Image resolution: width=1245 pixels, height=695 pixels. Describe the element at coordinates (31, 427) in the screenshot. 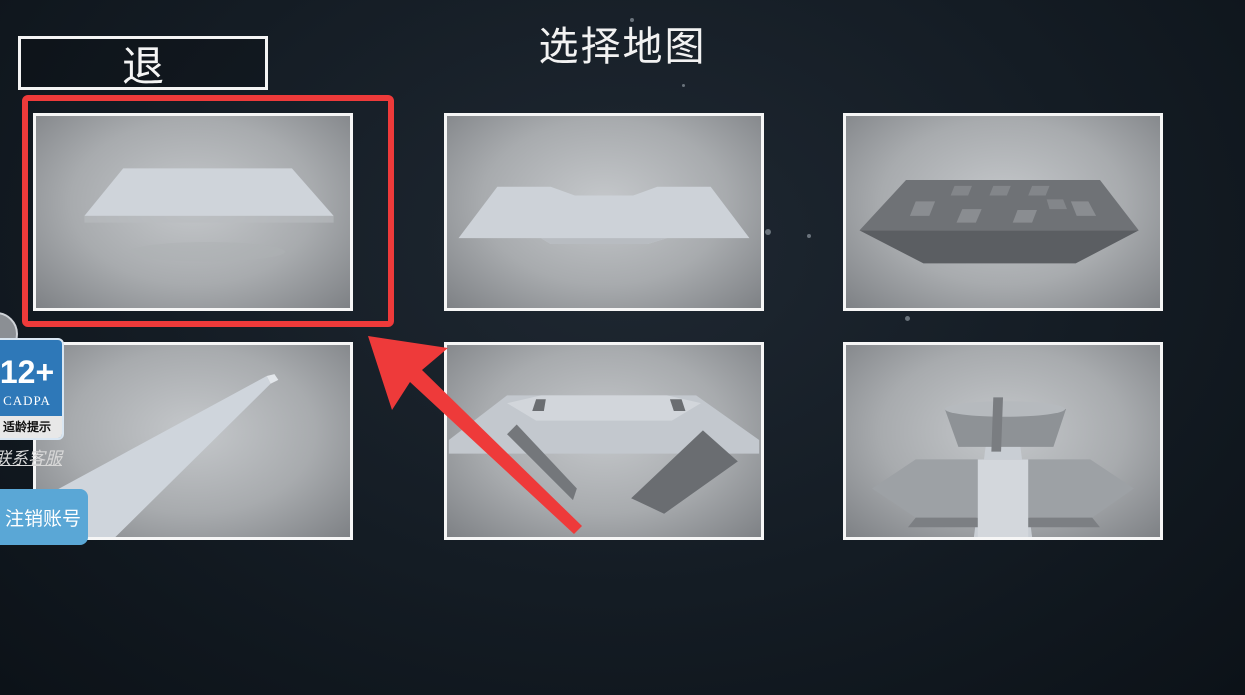

I see `age-rating-notice: 适龄提示` at that location.